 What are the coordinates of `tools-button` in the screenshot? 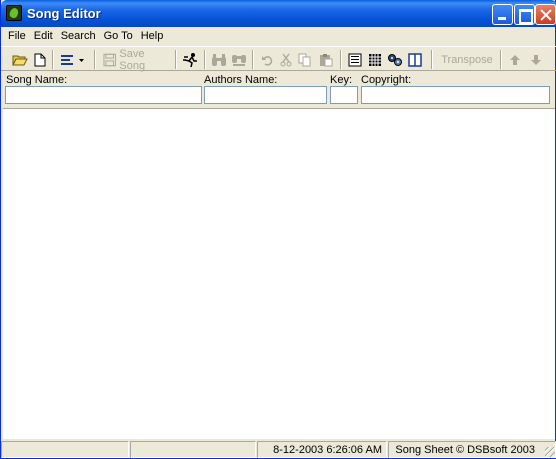 It's located at (394, 59).